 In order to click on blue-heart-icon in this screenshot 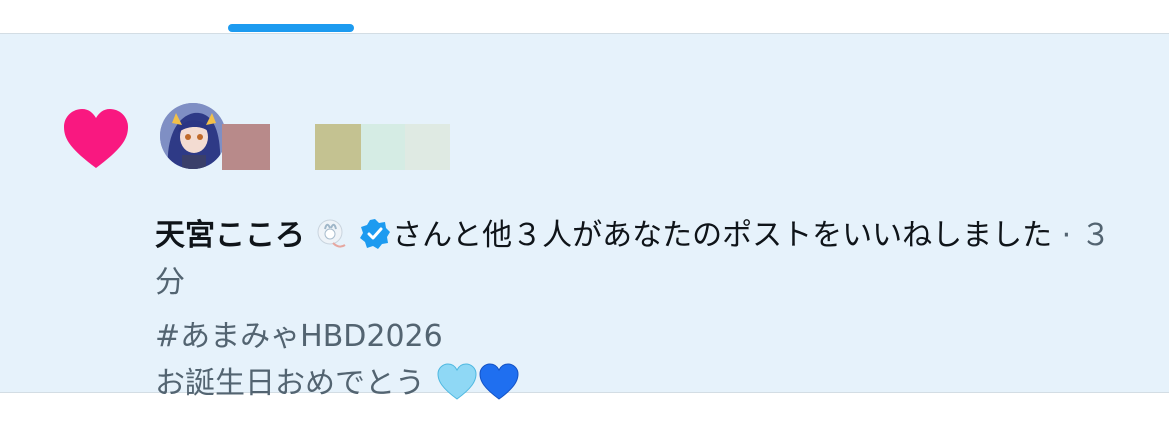, I will do `click(499, 381)`.